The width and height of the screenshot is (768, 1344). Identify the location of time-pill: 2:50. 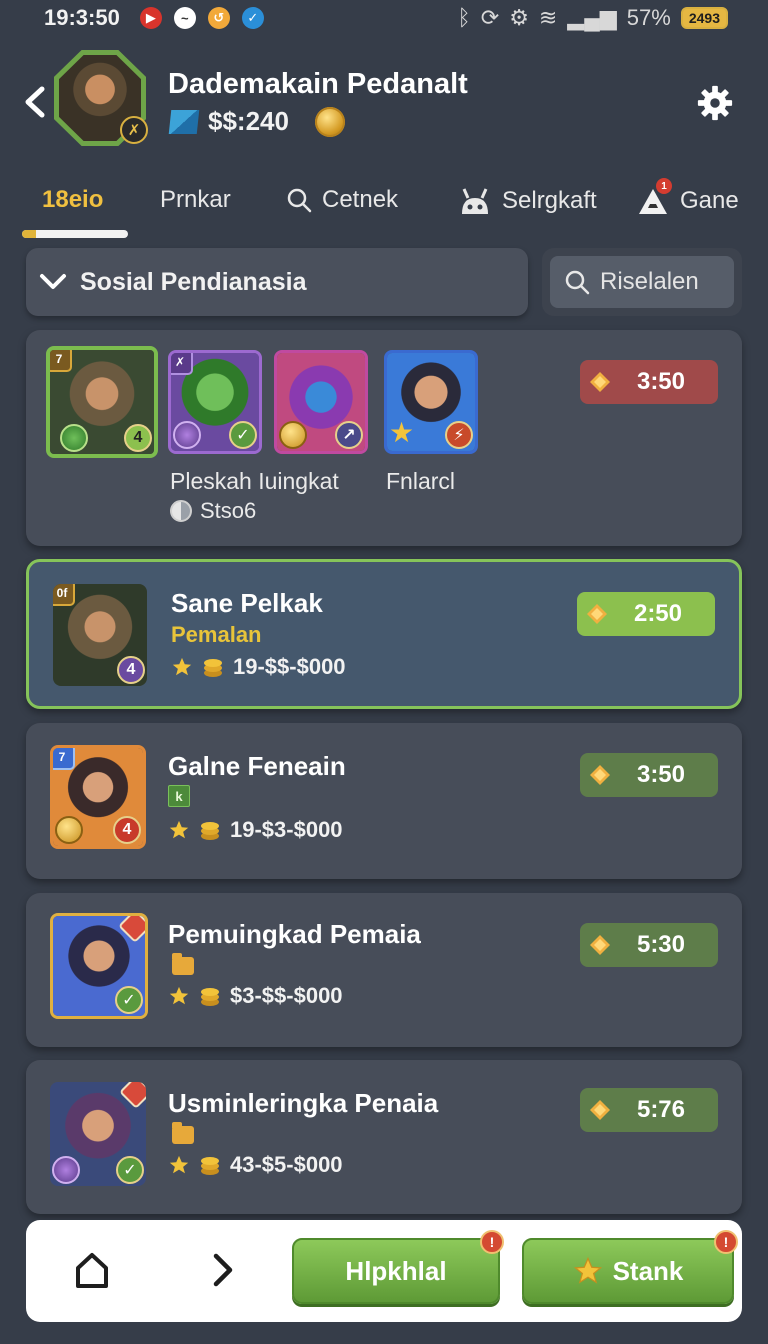
(646, 614).